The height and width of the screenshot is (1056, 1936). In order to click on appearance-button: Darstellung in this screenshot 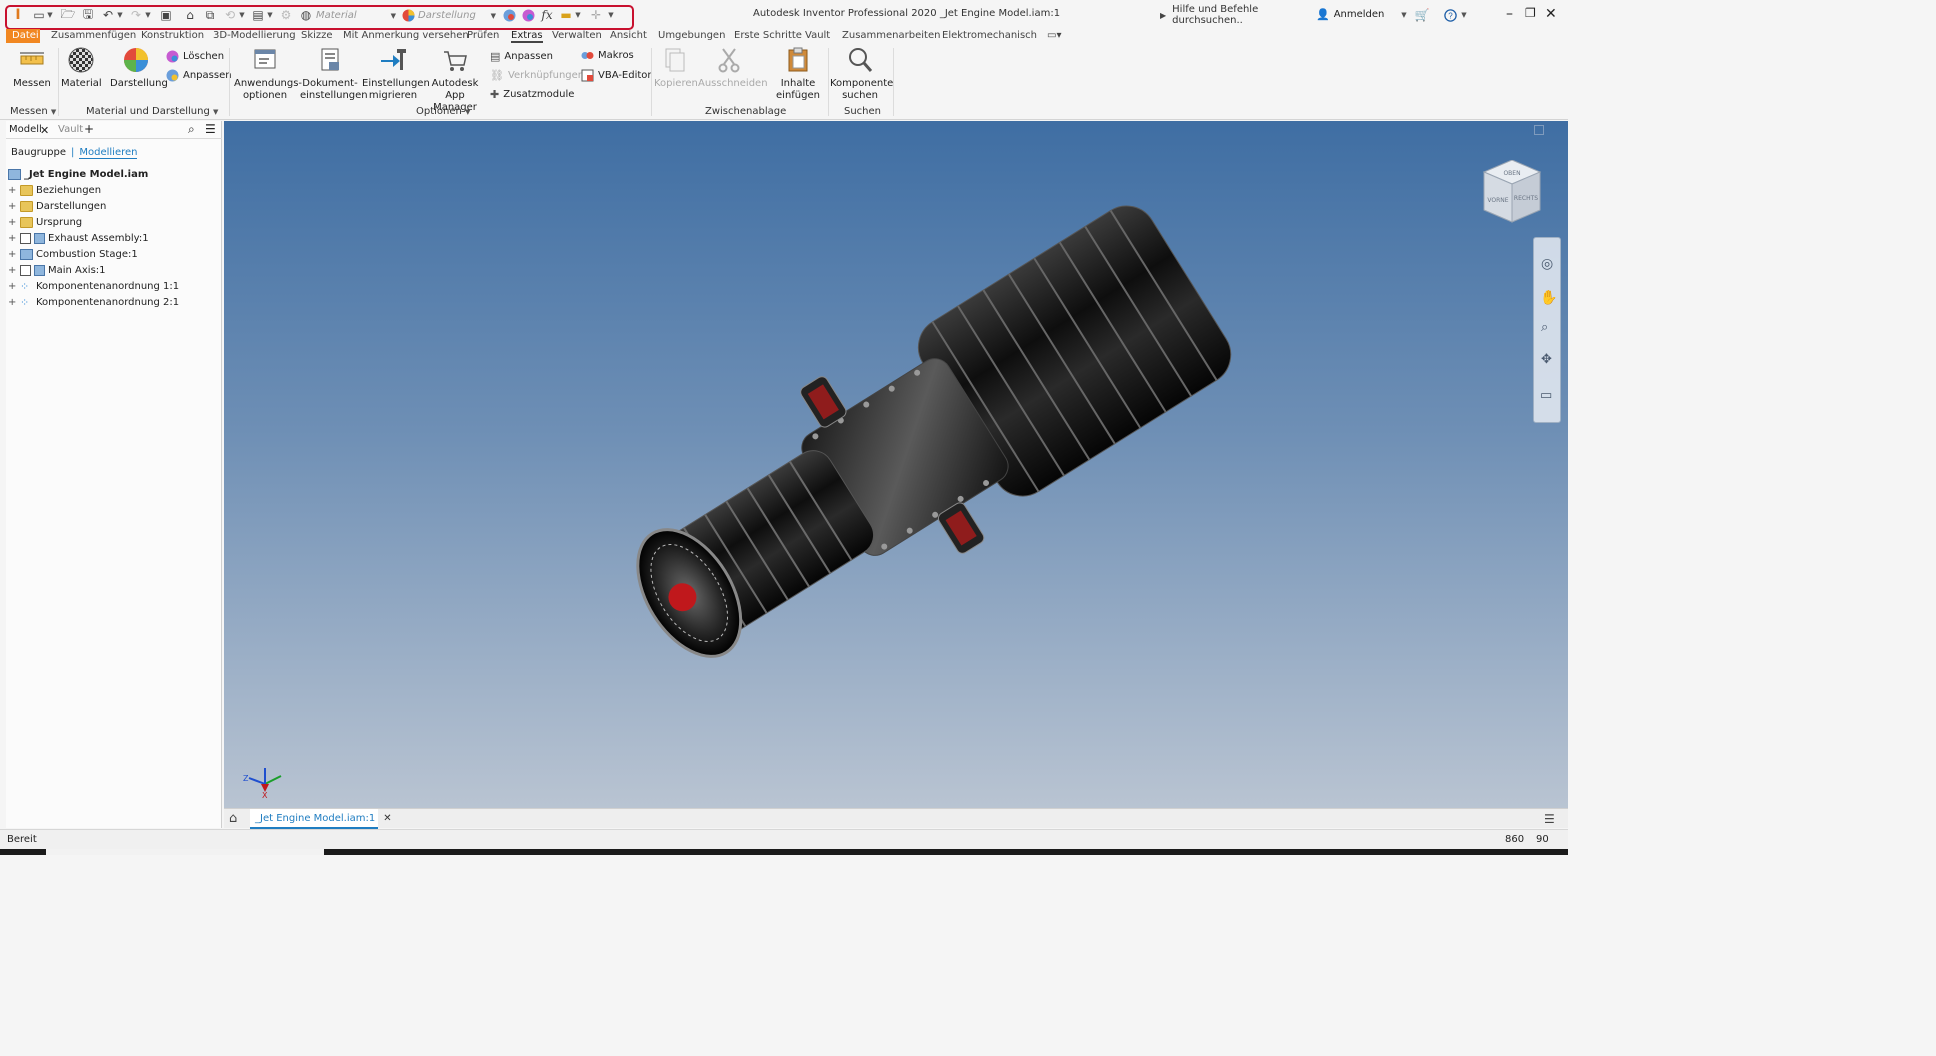, I will do `click(139, 68)`.